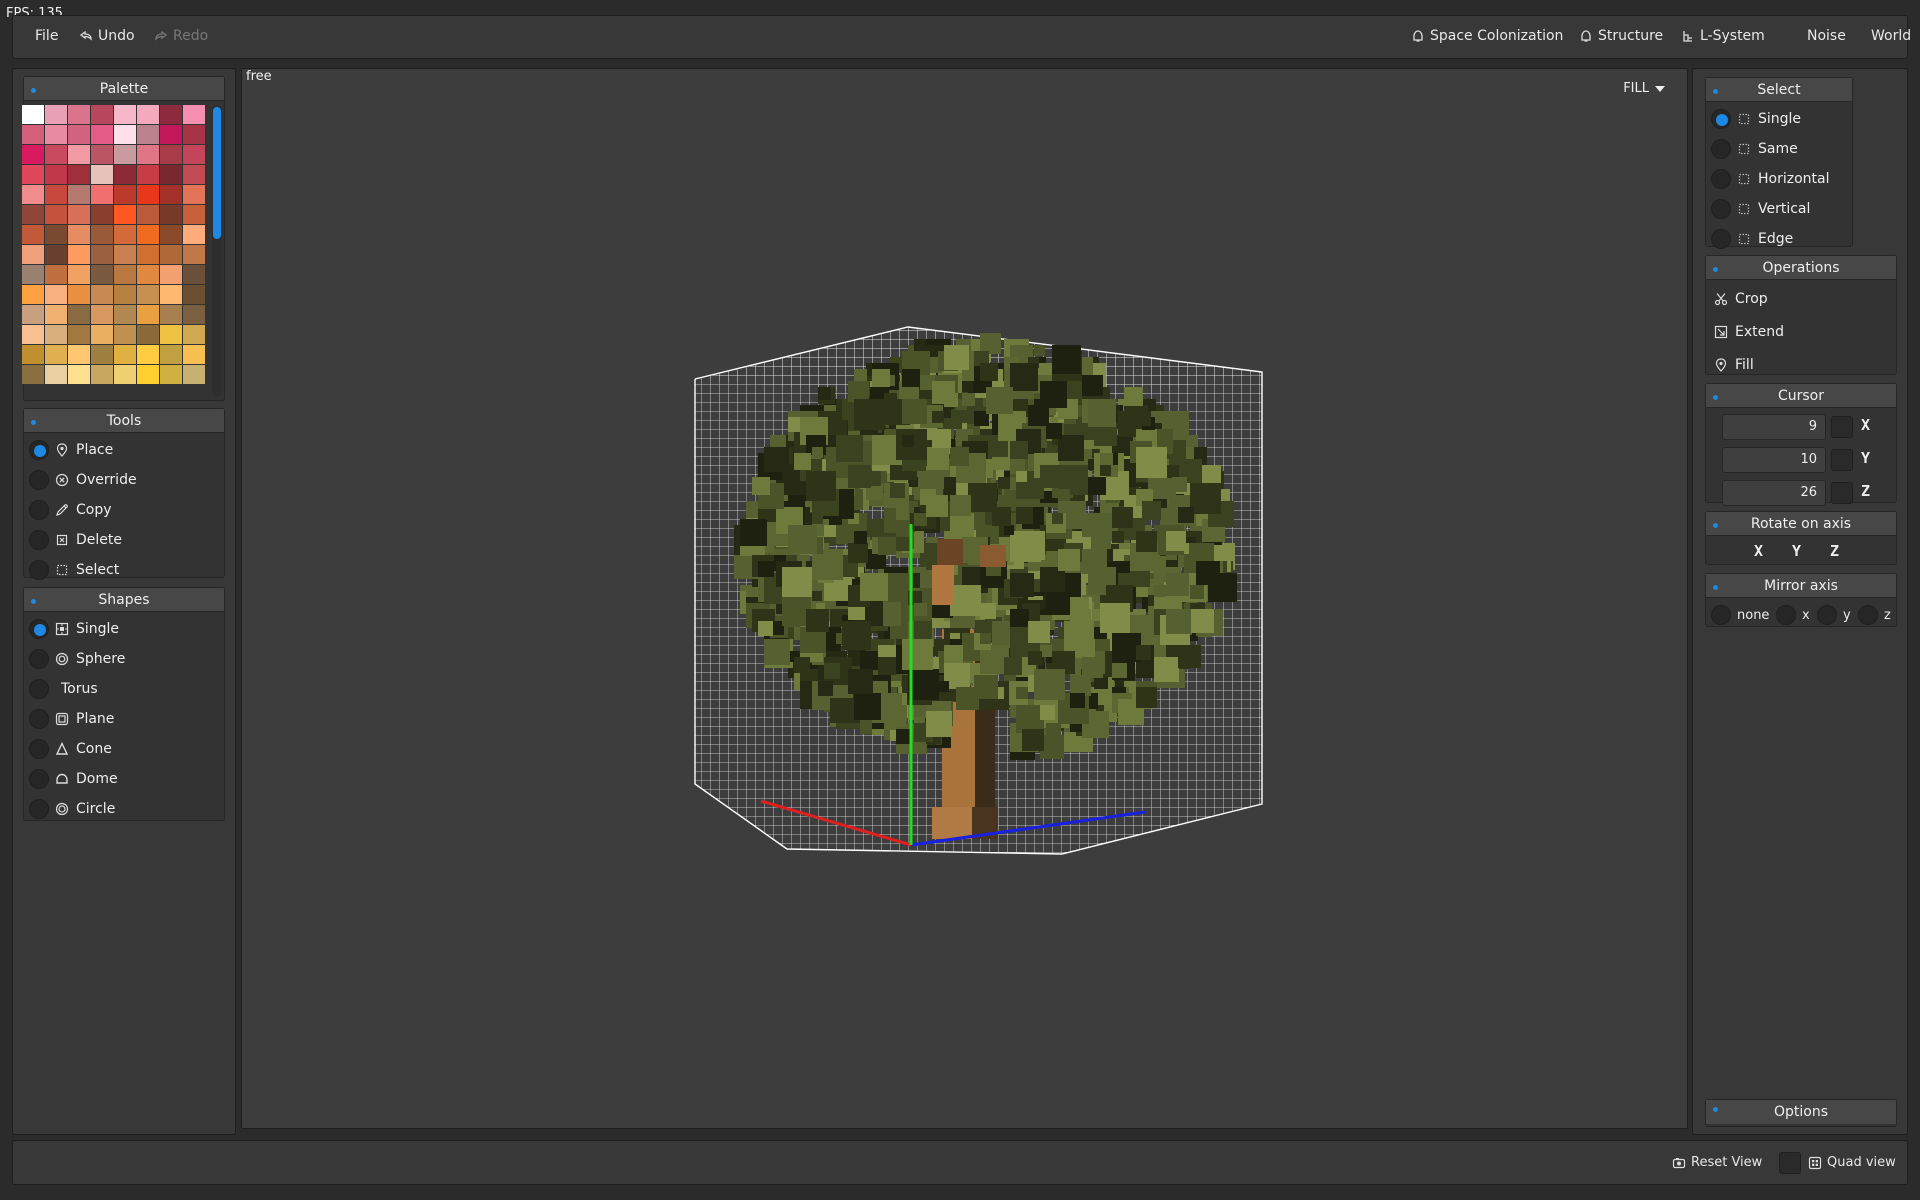 The height and width of the screenshot is (1200, 1920). I want to click on select-vertical: Vertical, so click(1758, 209).